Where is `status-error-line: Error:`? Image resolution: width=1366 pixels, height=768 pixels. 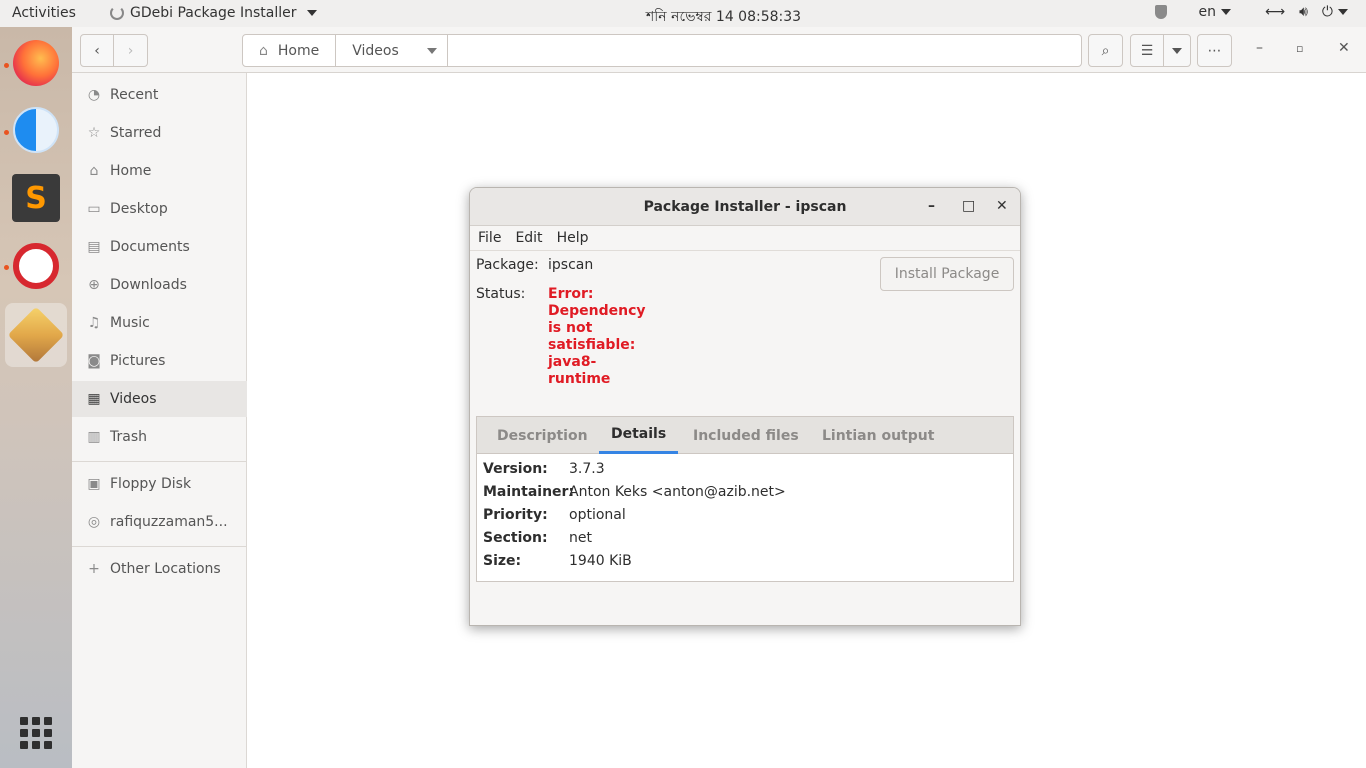 status-error-line: Error: is located at coordinates (571, 294).